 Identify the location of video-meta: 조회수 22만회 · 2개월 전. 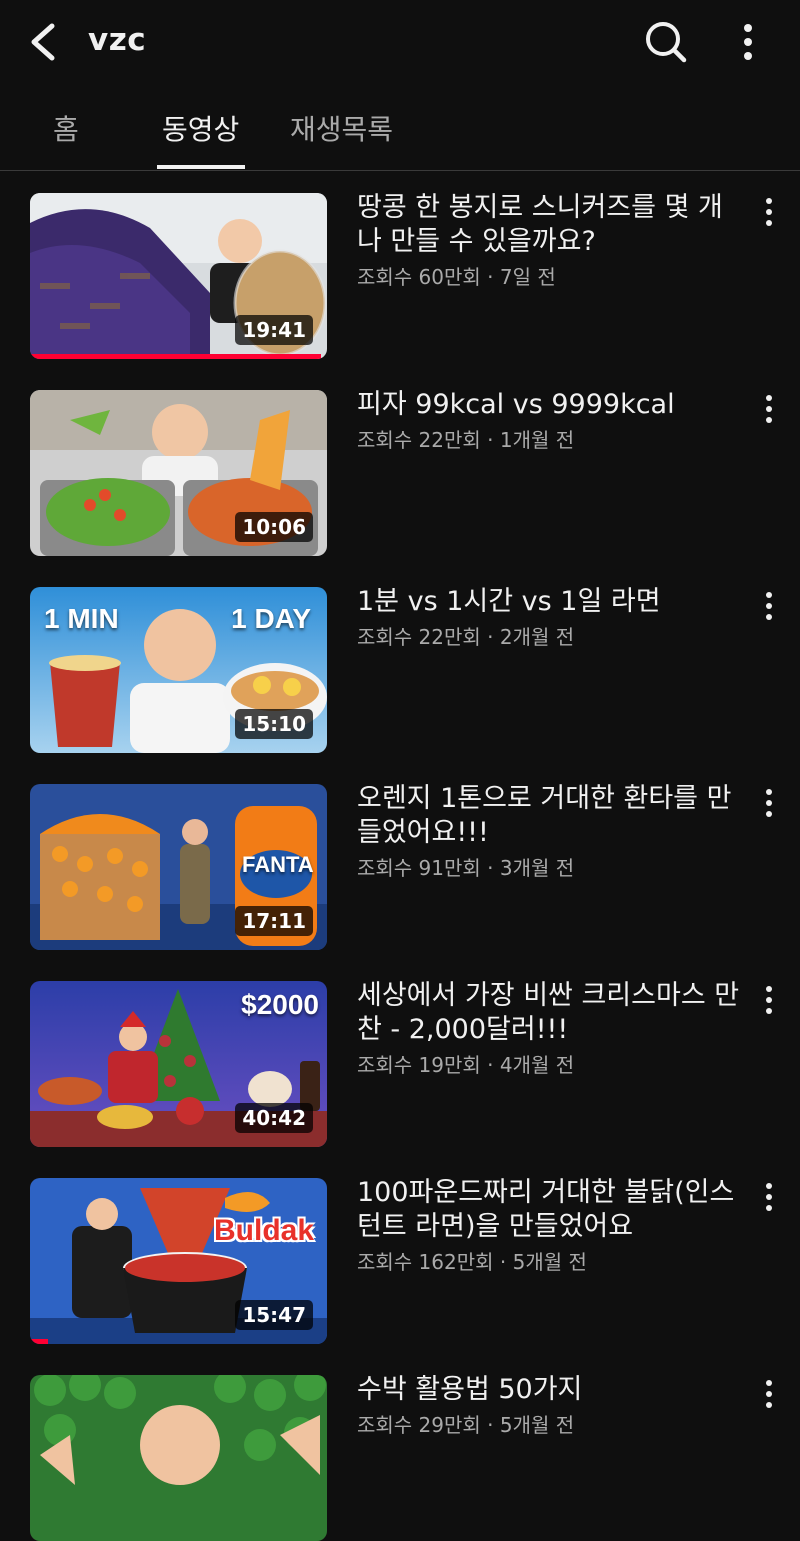
(466, 637).